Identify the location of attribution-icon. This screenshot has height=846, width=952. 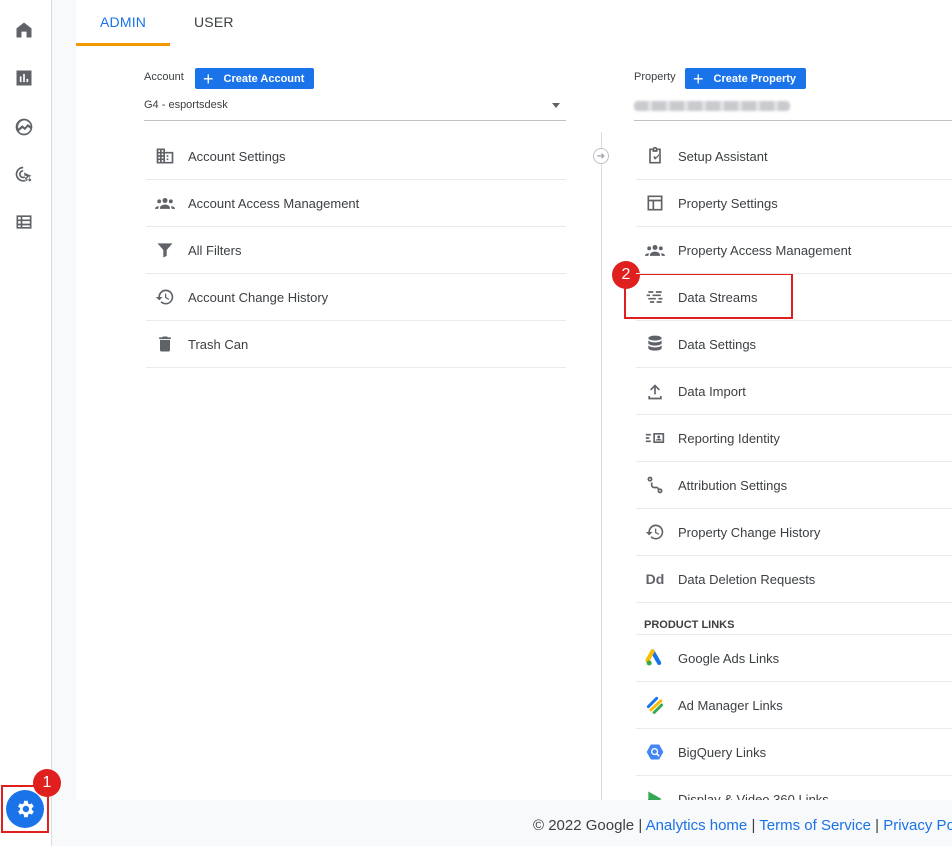
(655, 485).